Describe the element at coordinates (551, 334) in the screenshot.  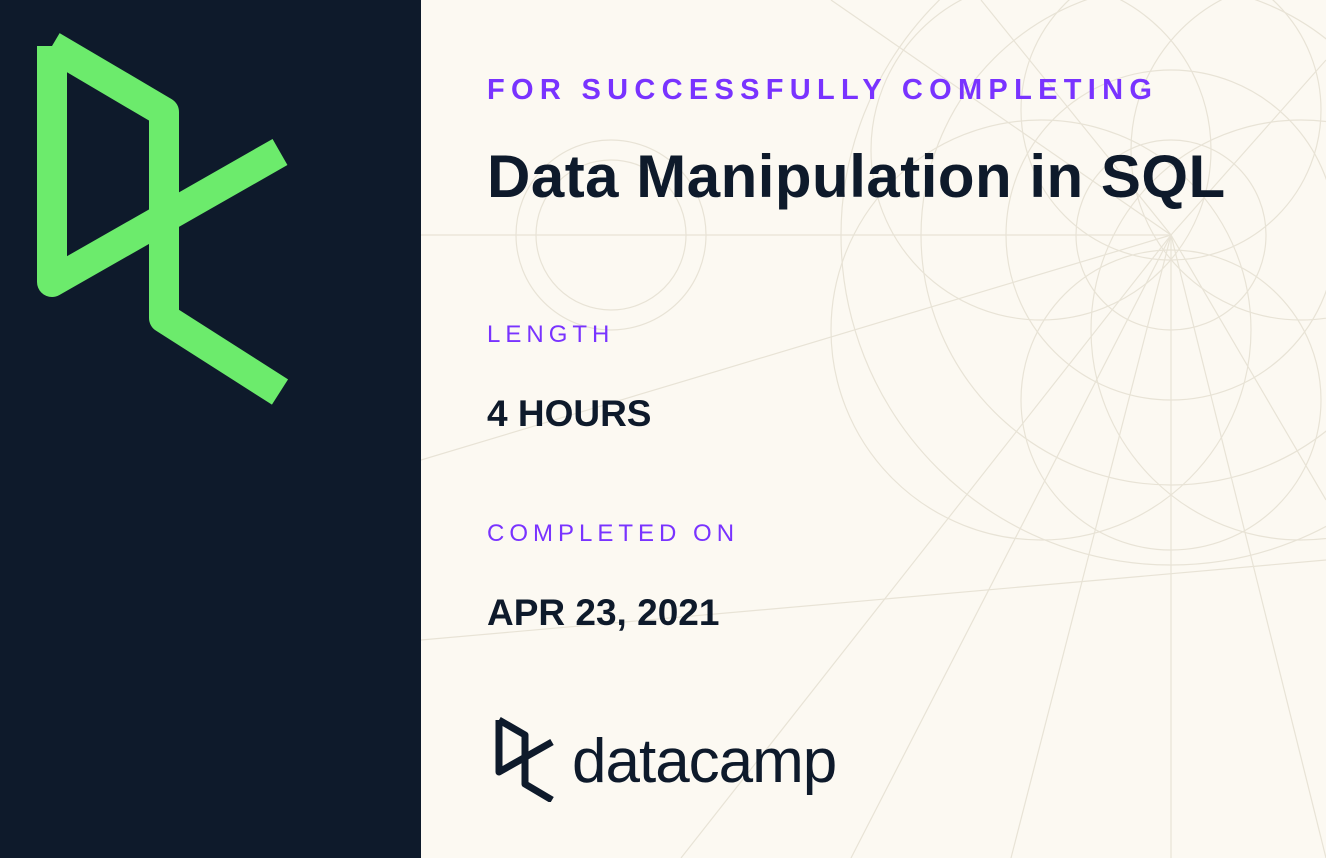
I see `length-label: LENGTH` at that location.